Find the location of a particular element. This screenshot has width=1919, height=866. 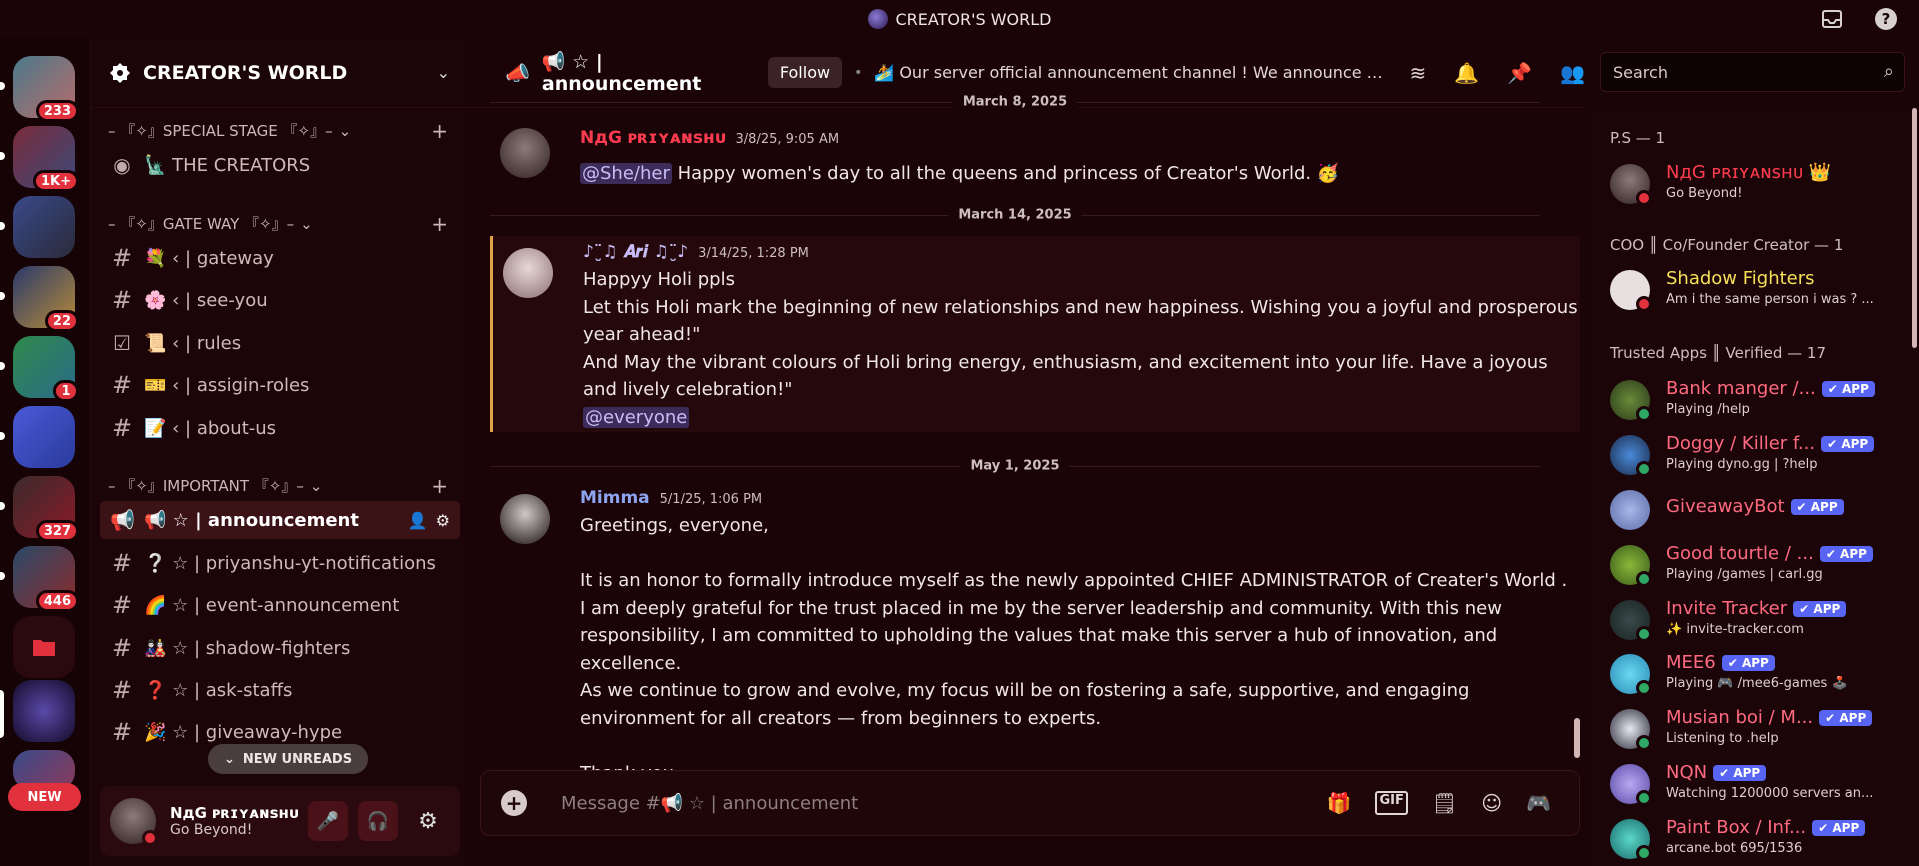

message-author: ♪¨̮♫ 𝑨𝒓𝒊 ♫¨̮♪ is located at coordinates (635, 252).